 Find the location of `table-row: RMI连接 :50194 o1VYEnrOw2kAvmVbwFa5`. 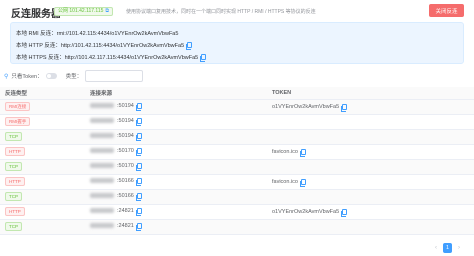

table-row: RMI连接 :50194 o1VYEnrOw2kAvmVbwFa5 is located at coordinates (237, 107).